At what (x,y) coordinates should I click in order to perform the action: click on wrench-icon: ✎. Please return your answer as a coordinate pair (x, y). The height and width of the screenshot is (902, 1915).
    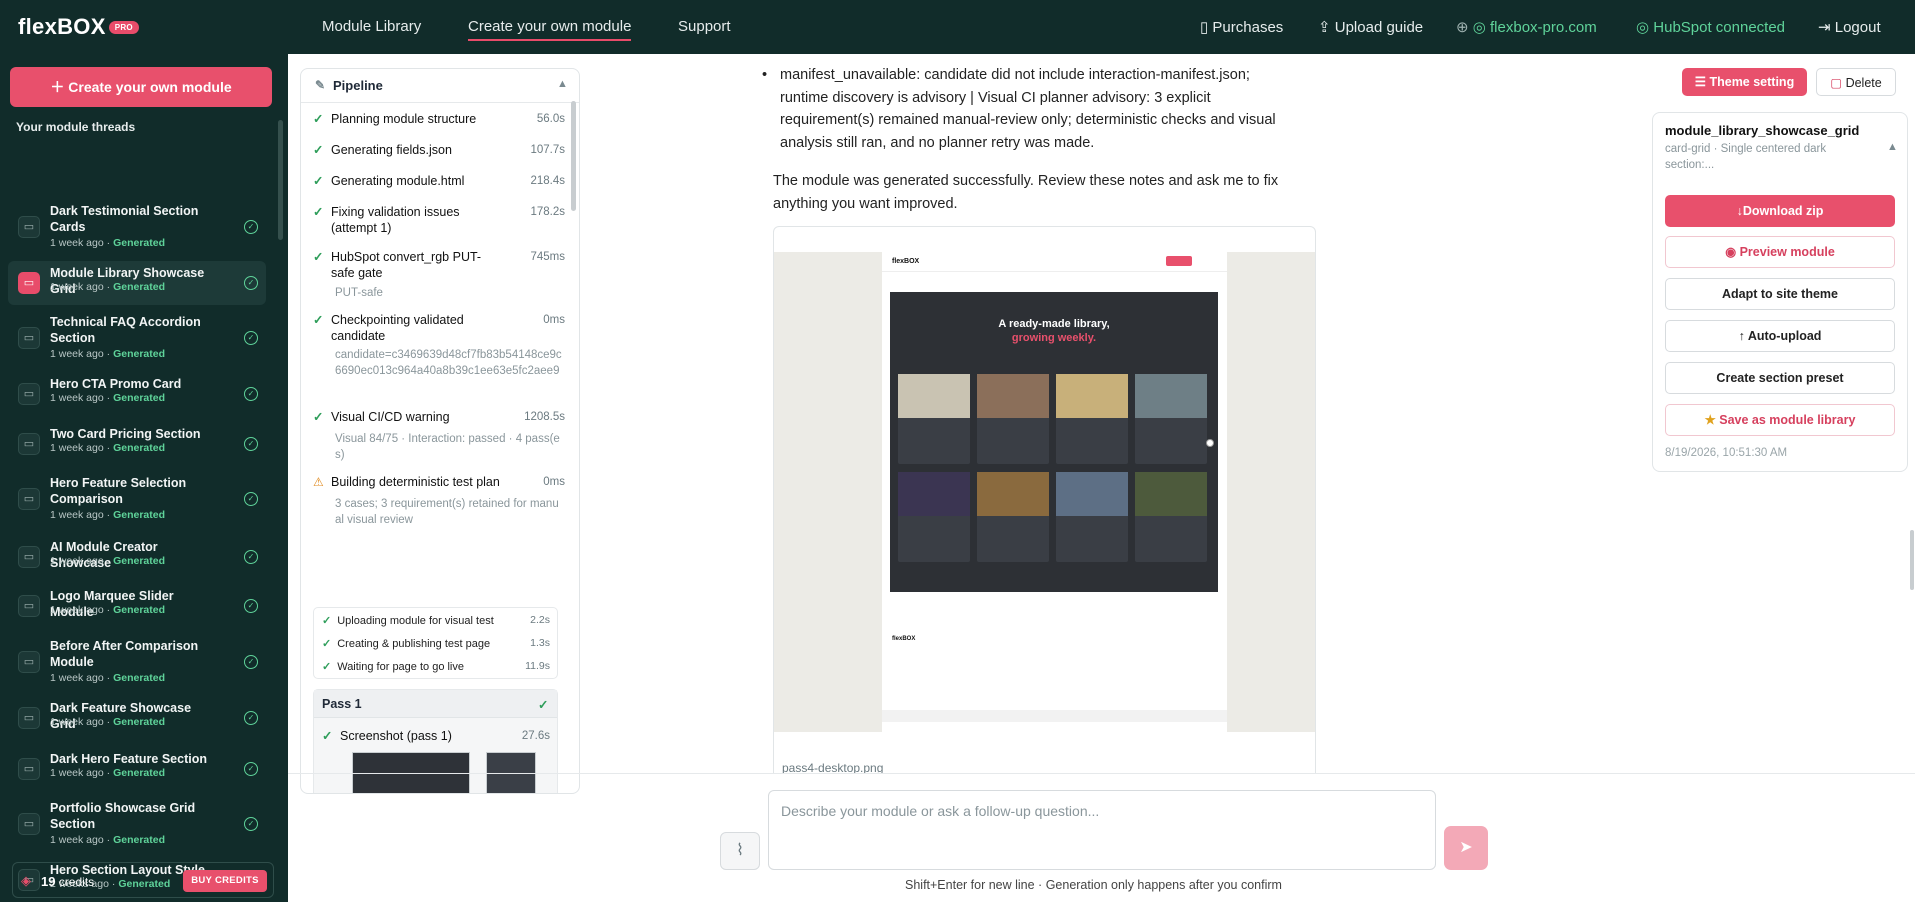
    Looking at the image, I should click on (320, 85).